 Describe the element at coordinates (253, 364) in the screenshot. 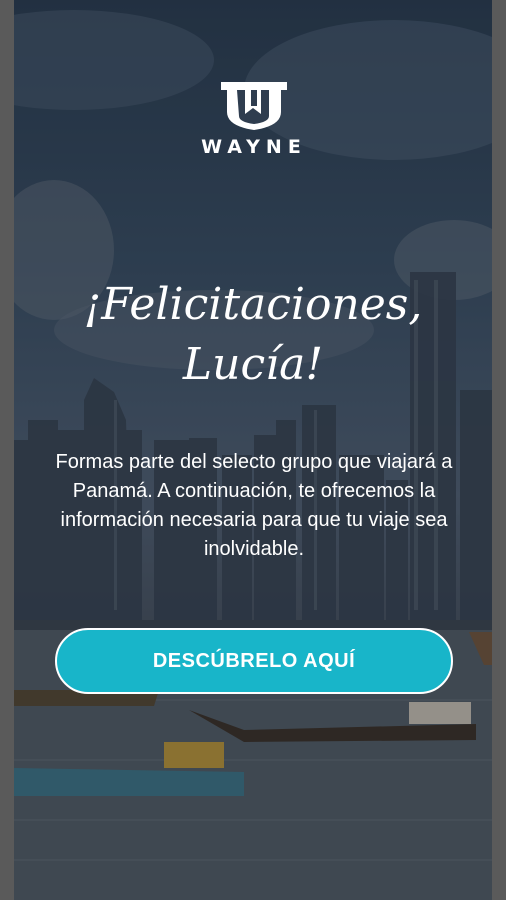

I see `greeting-line-2: Lucía!` at that location.